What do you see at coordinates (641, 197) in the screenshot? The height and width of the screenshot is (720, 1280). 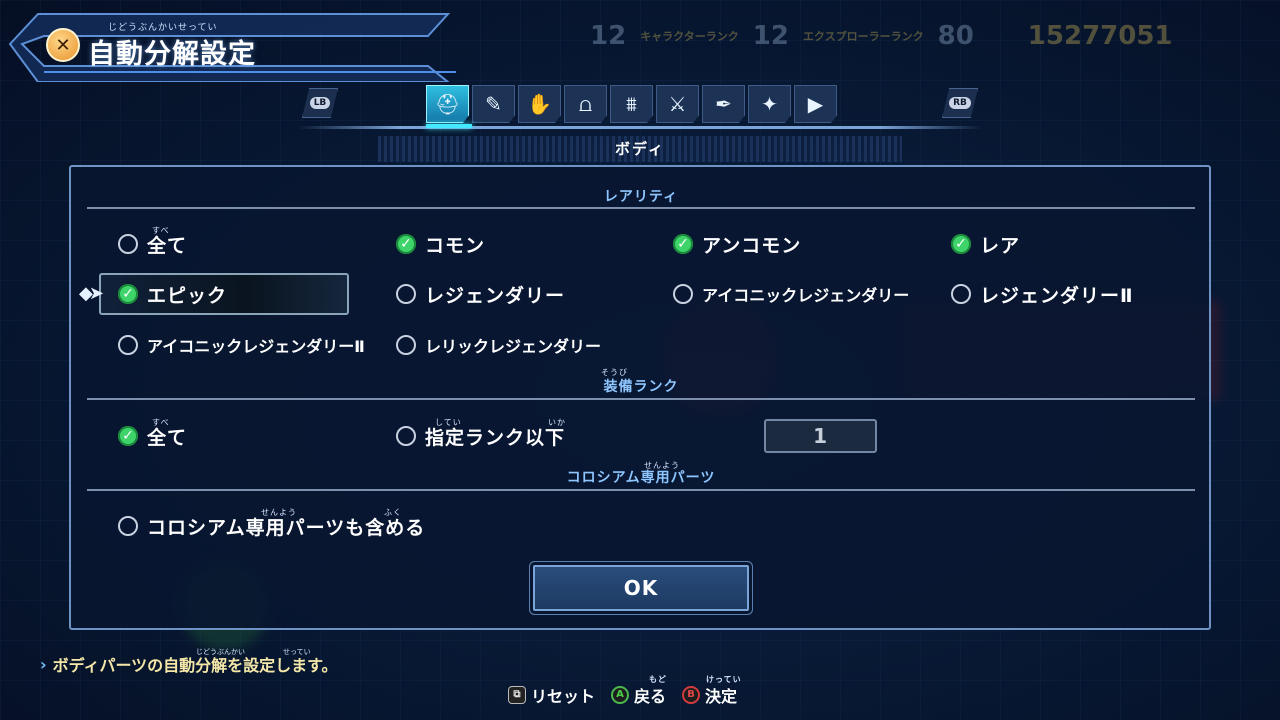 I see `rarity-heading: レアリティ` at bounding box center [641, 197].